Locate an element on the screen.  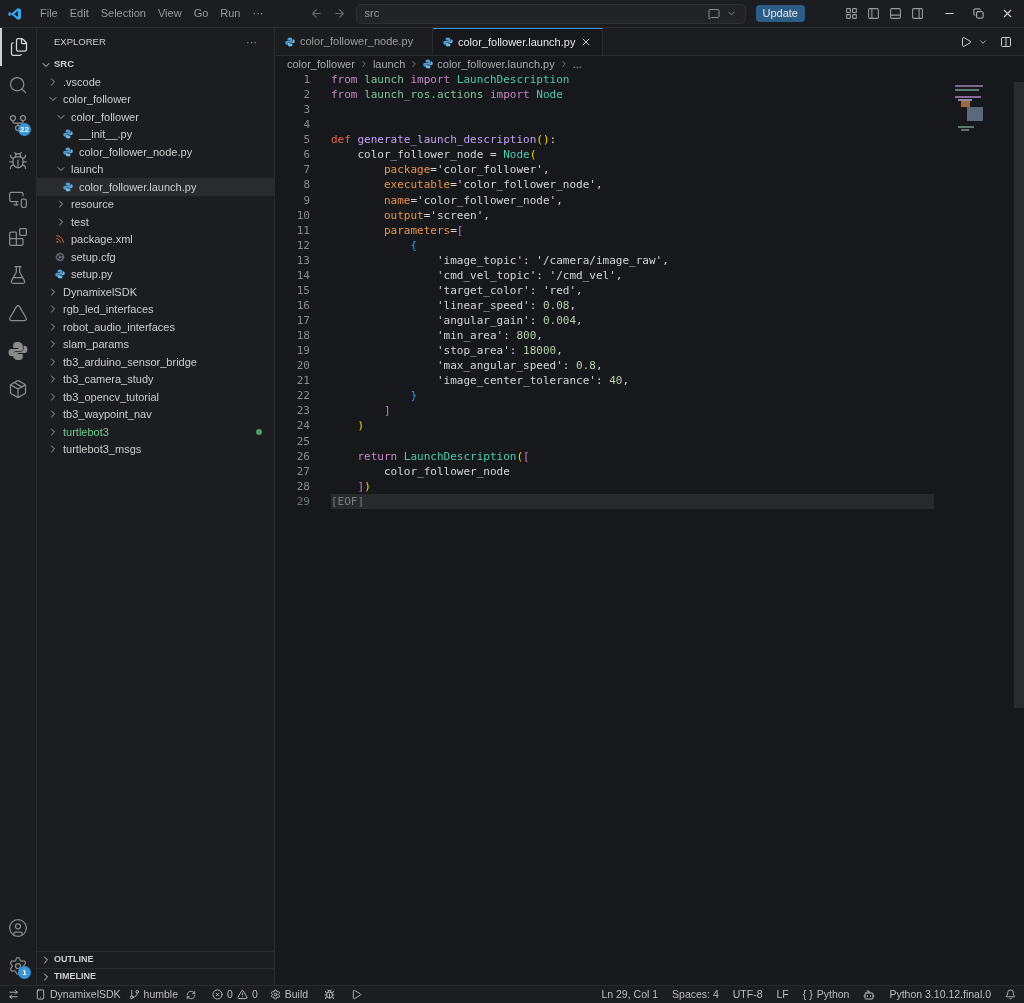
status-item: Python 3.10.12.final.0 is located at coordinates (940, 994).